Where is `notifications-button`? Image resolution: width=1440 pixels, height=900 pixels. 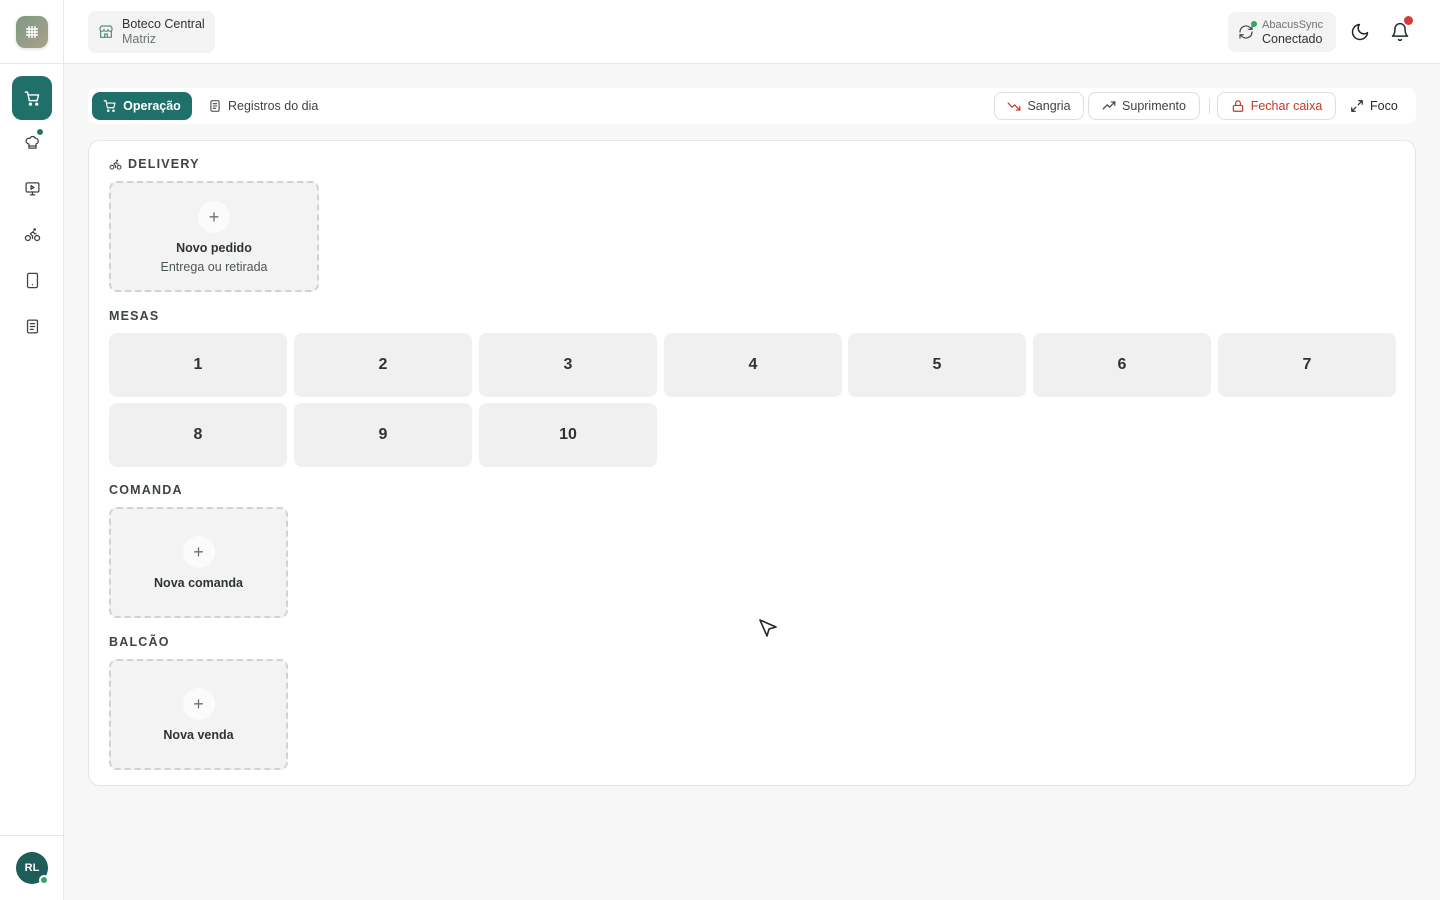 notifications-button is located at coordinates (1400, 30).